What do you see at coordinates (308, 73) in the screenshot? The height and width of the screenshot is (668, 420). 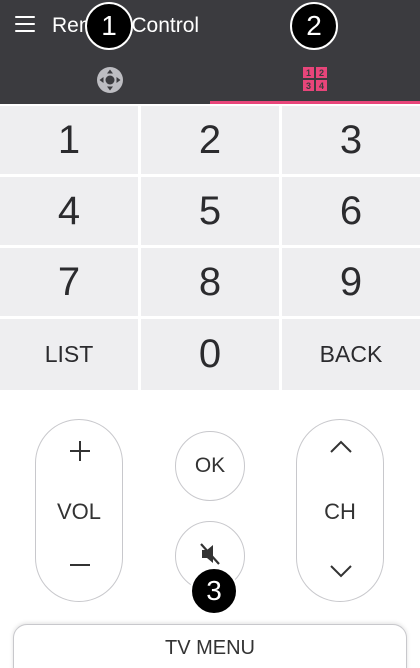 I see `number-pad-icon-digit: 1` at bounding box center [308, 73].